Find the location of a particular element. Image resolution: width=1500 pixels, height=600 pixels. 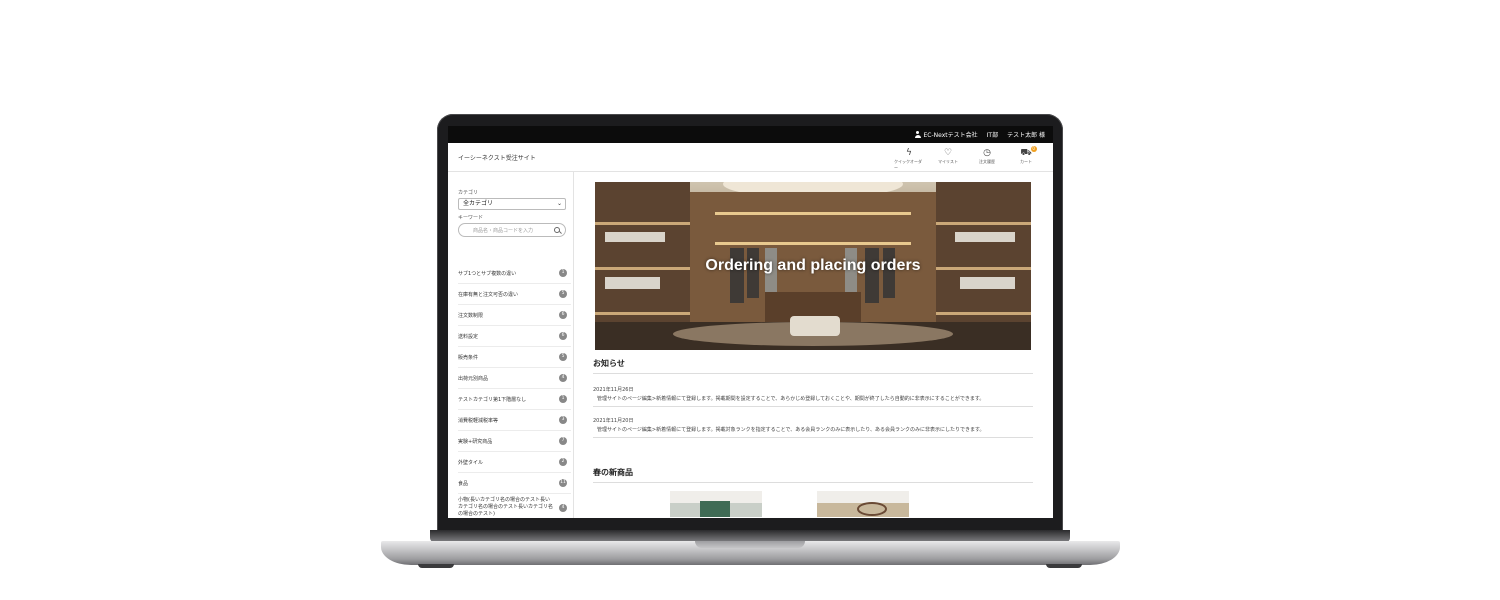

cart-label: カート is located at coordinates (1026, 161).